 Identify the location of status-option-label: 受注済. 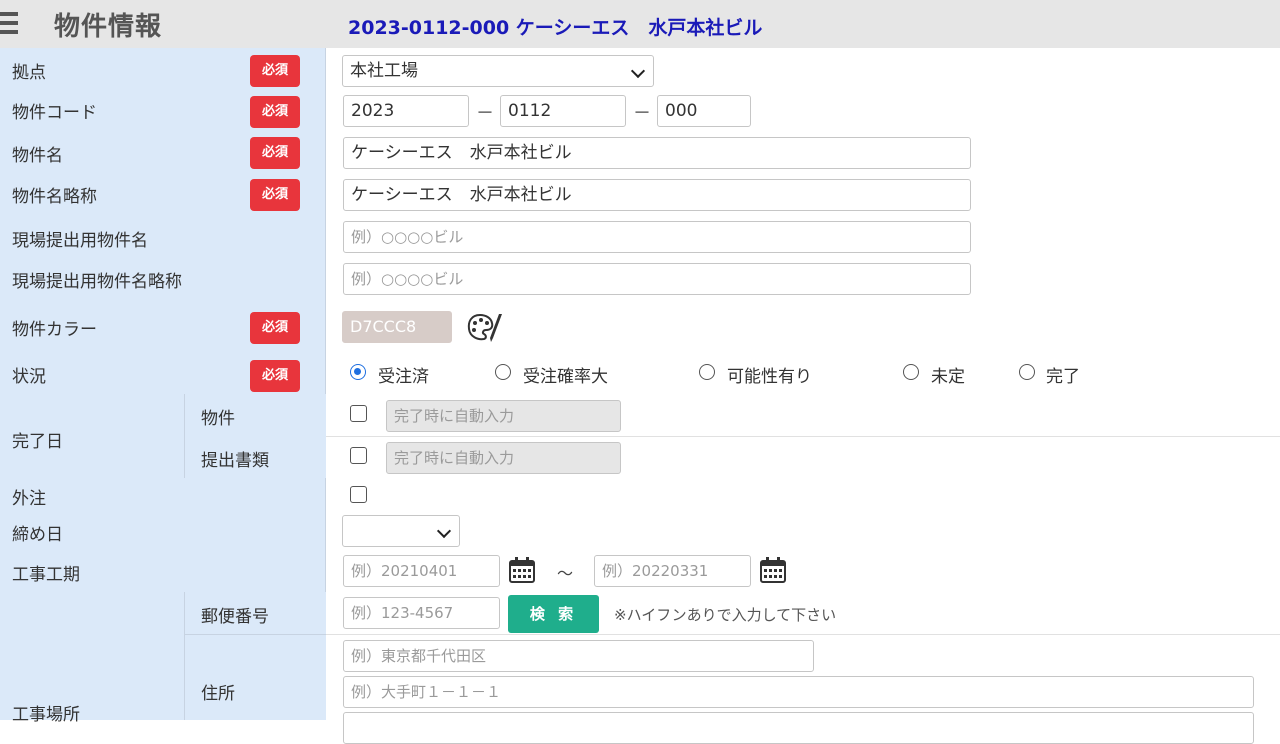
(403, 377).